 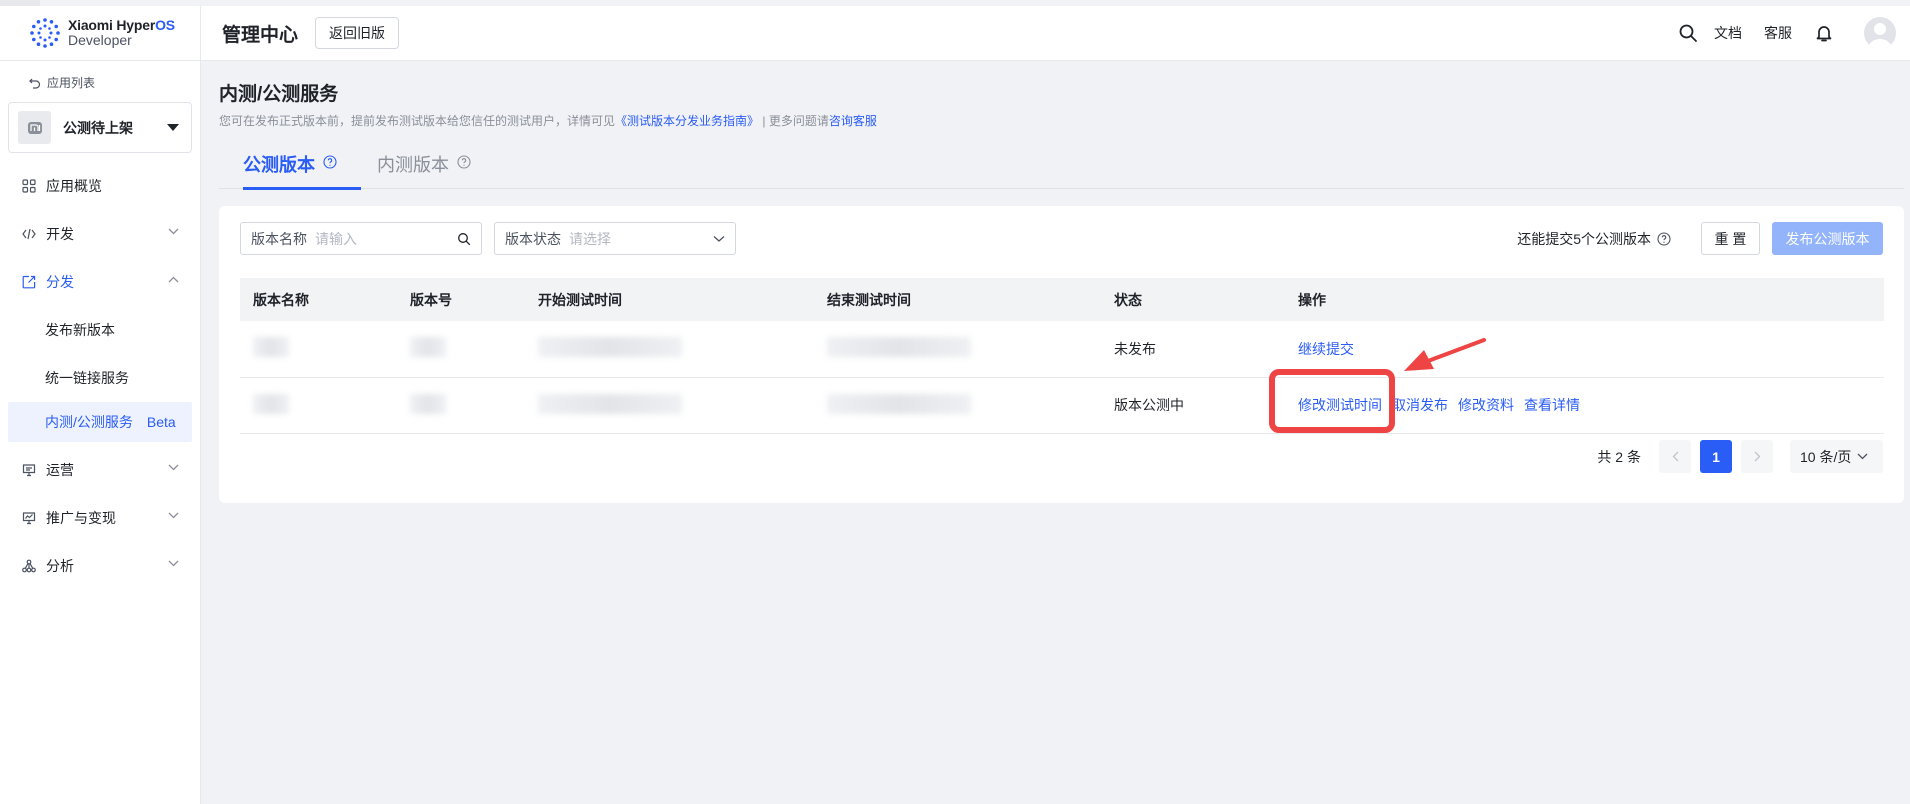 What do you see at coordinates (100, 77) in the screenshot?
I see `back-to-app-list: 应用列表` at bounding box center [100, 77].